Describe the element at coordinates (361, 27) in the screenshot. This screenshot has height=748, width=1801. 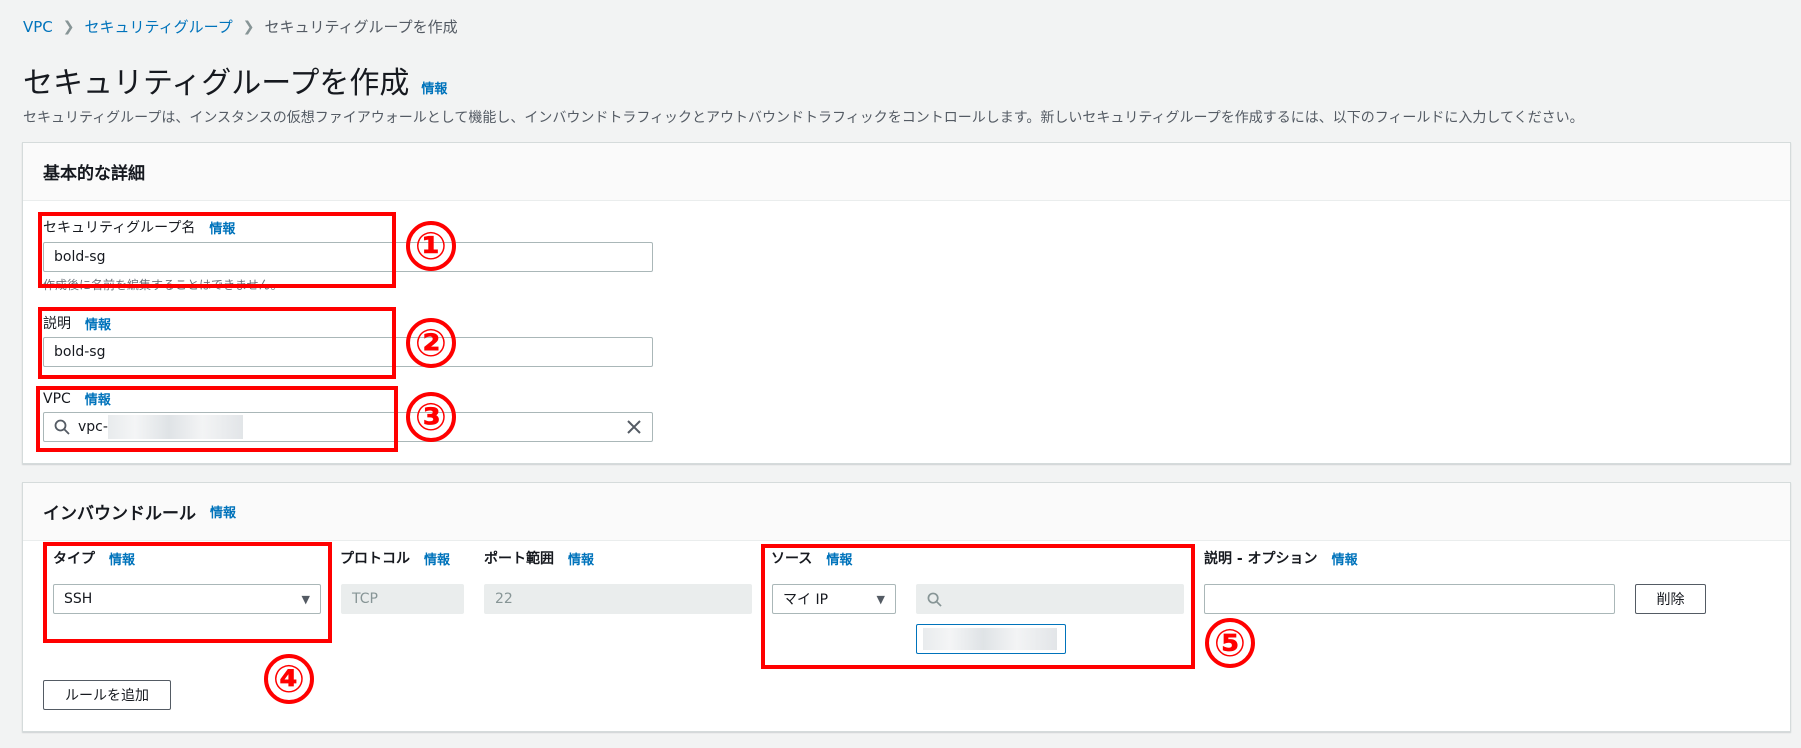
I see `breadcrumb-current: セキュリティグループを作成` at that location.